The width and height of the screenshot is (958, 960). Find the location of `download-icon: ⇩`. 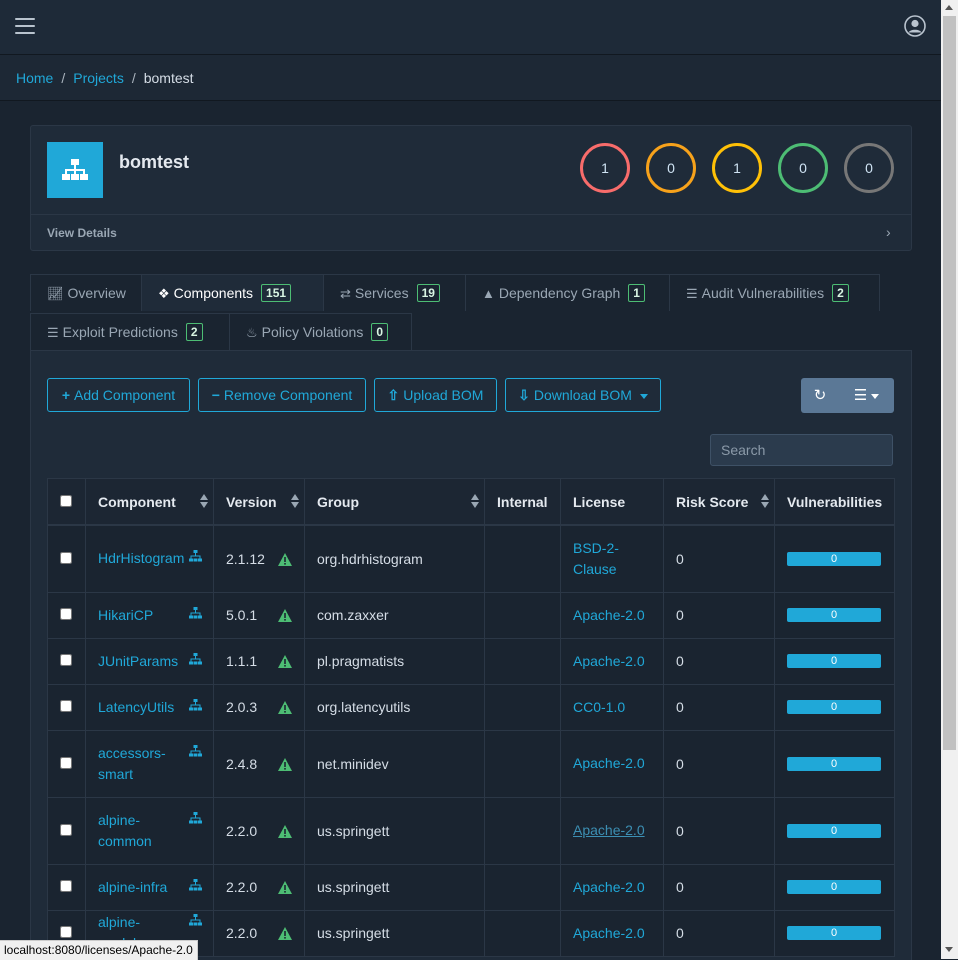

download-icon: ⇩ is located at coordinates (524, 395).